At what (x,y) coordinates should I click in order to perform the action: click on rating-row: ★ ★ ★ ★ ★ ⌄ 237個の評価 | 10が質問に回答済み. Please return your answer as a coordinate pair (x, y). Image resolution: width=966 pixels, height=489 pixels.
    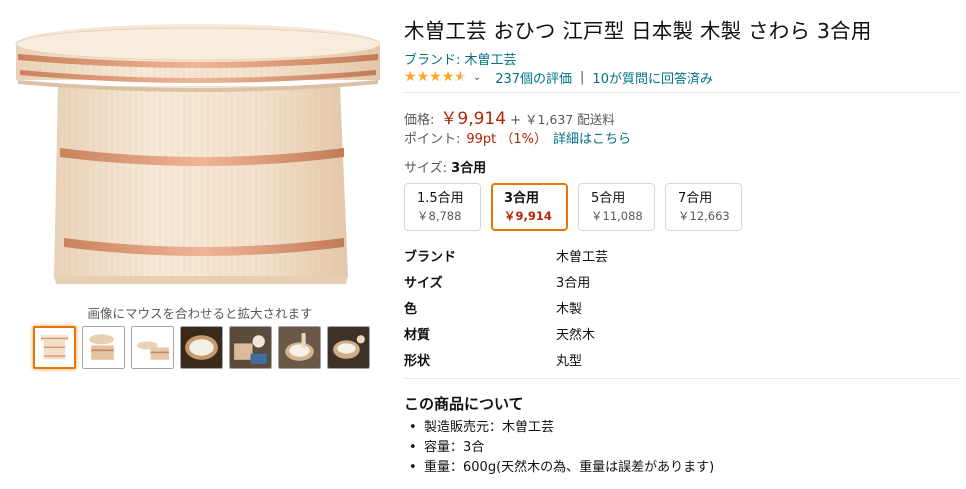
    Looking at the image, I should click on (558, 77).